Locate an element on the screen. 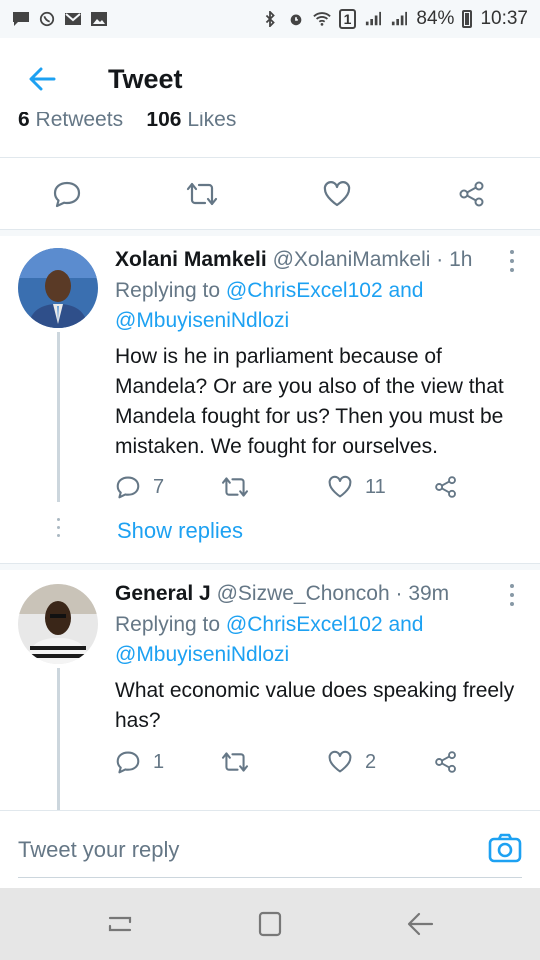 This screenshot has width=540, height=960. whatsapp-icon is located at coordinates (47, 19).